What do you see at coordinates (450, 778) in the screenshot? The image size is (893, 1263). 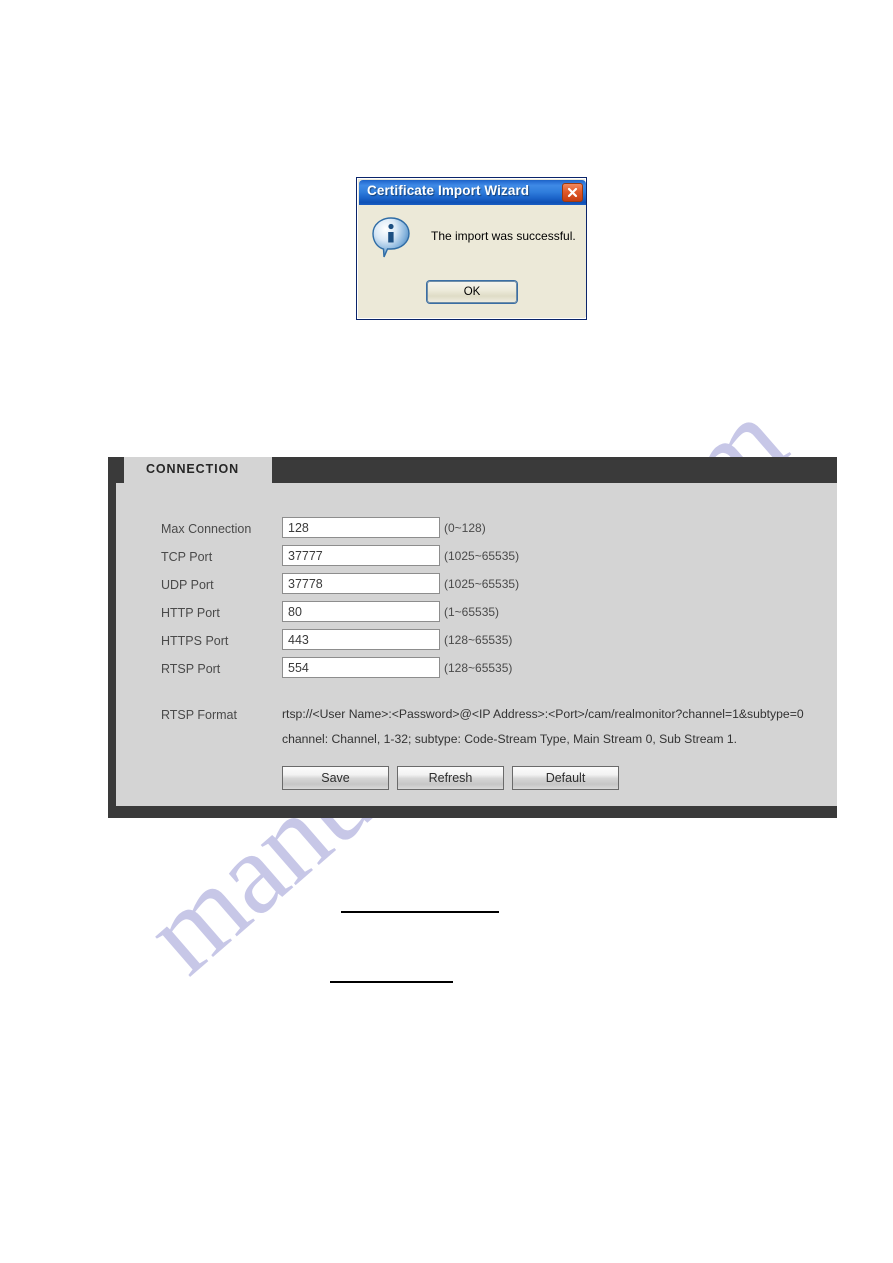 I see `refresh-button: Refresh` at bounding box center [450, 778].